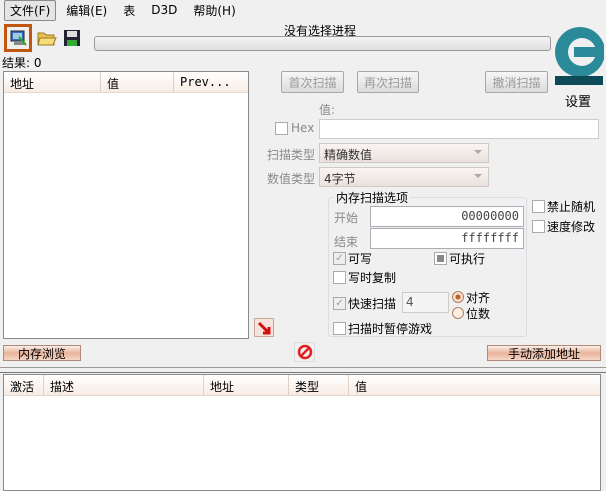 The width and height of the screenshot is (606, 491). What do you see at coordinates (372, 304) in the screenshot?
I see `fast-scan-label: 快速扫描` at bounding box center [372, 304].